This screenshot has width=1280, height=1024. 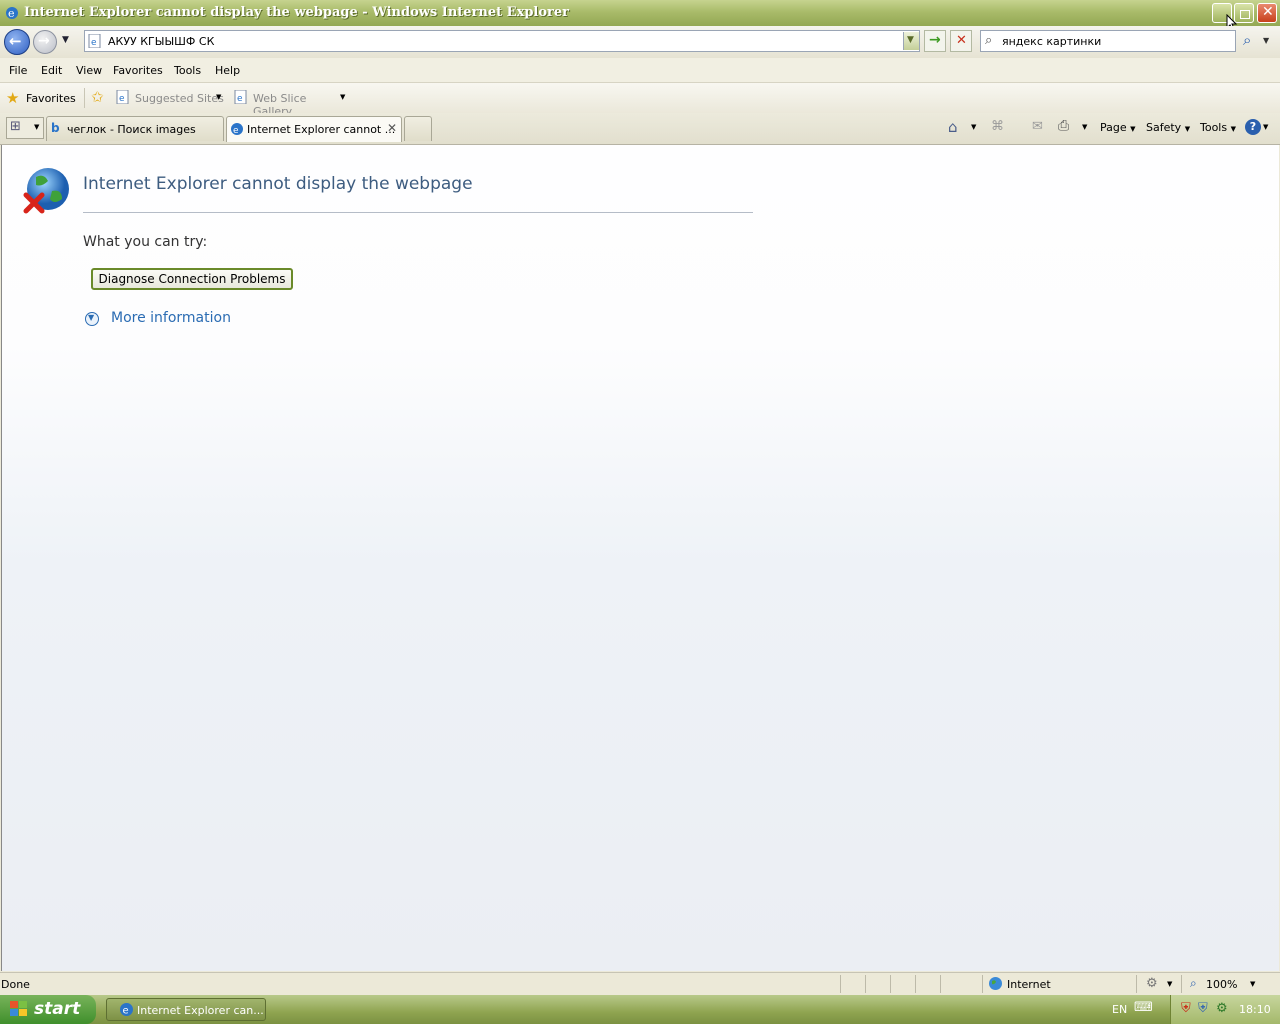 I want to click on diagnose-connection-problems-button: Diagnose Connection Problems, so click(x=192, y=279).